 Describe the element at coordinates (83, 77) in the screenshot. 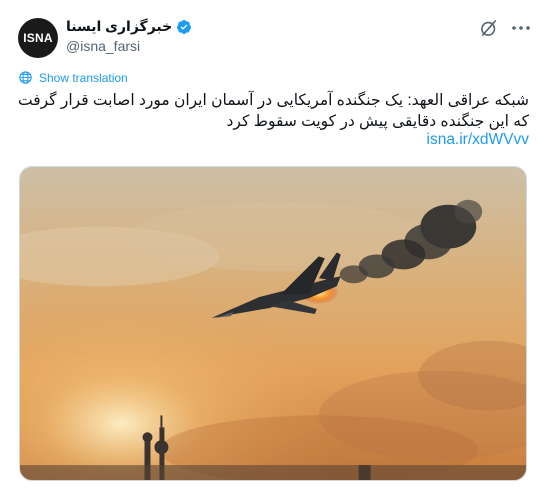

I see `show-translation-label: Show translation` at that location.